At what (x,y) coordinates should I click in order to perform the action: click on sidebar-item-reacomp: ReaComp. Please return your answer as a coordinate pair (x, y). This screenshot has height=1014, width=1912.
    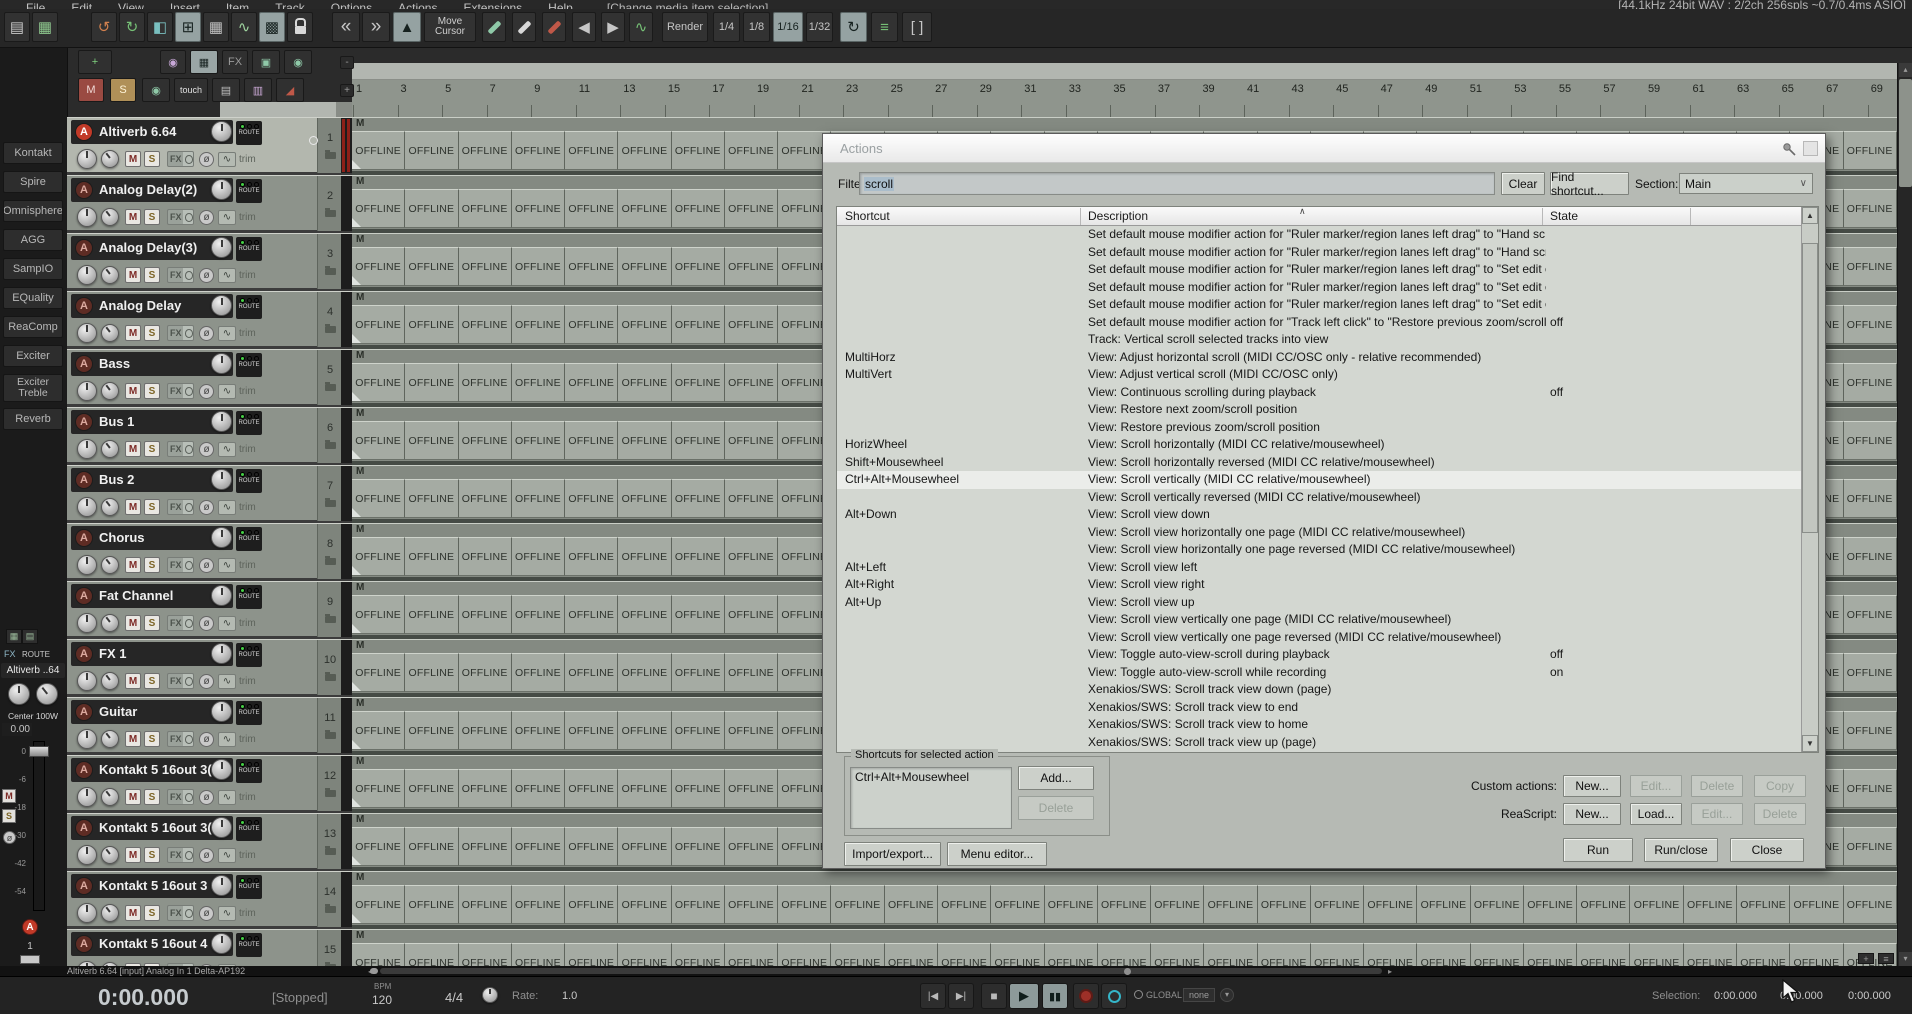
    Looking at the image, I should click on (33, 327).